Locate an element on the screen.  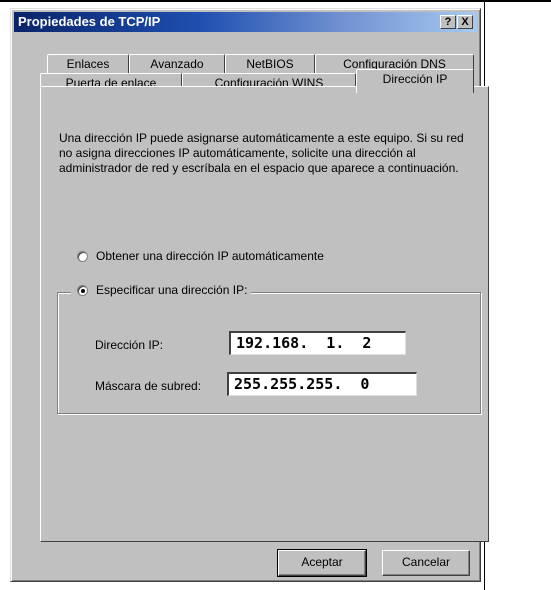
radio-unchecked-icon is located at coordinates (82, 256).